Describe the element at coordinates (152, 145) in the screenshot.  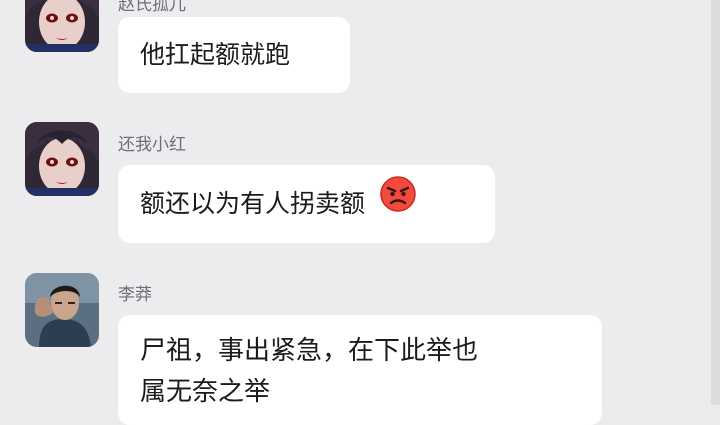
I see `sender-name: 还我小红` at that location.